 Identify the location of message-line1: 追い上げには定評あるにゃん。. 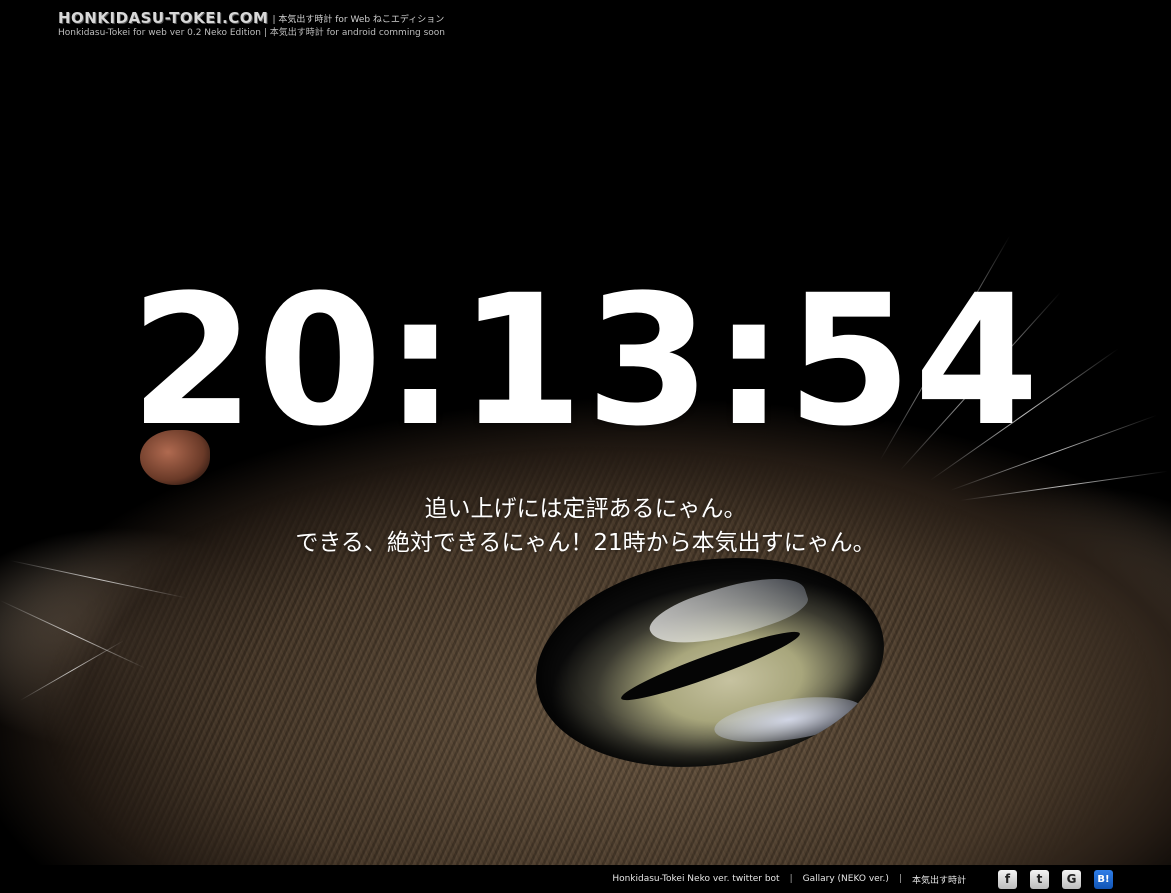
(585, 509).